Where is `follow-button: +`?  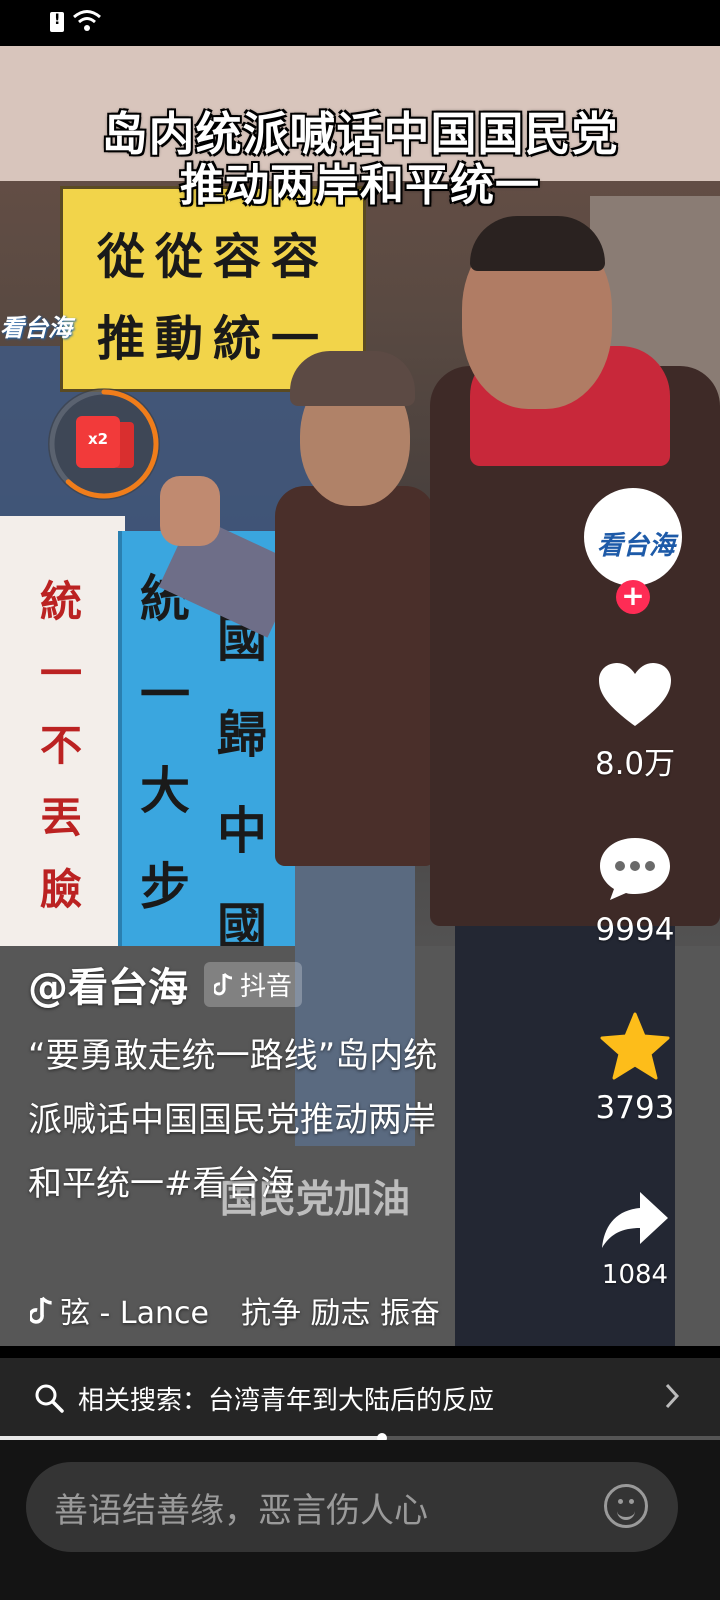 follow-button: + is located at coordinates (633, 597).